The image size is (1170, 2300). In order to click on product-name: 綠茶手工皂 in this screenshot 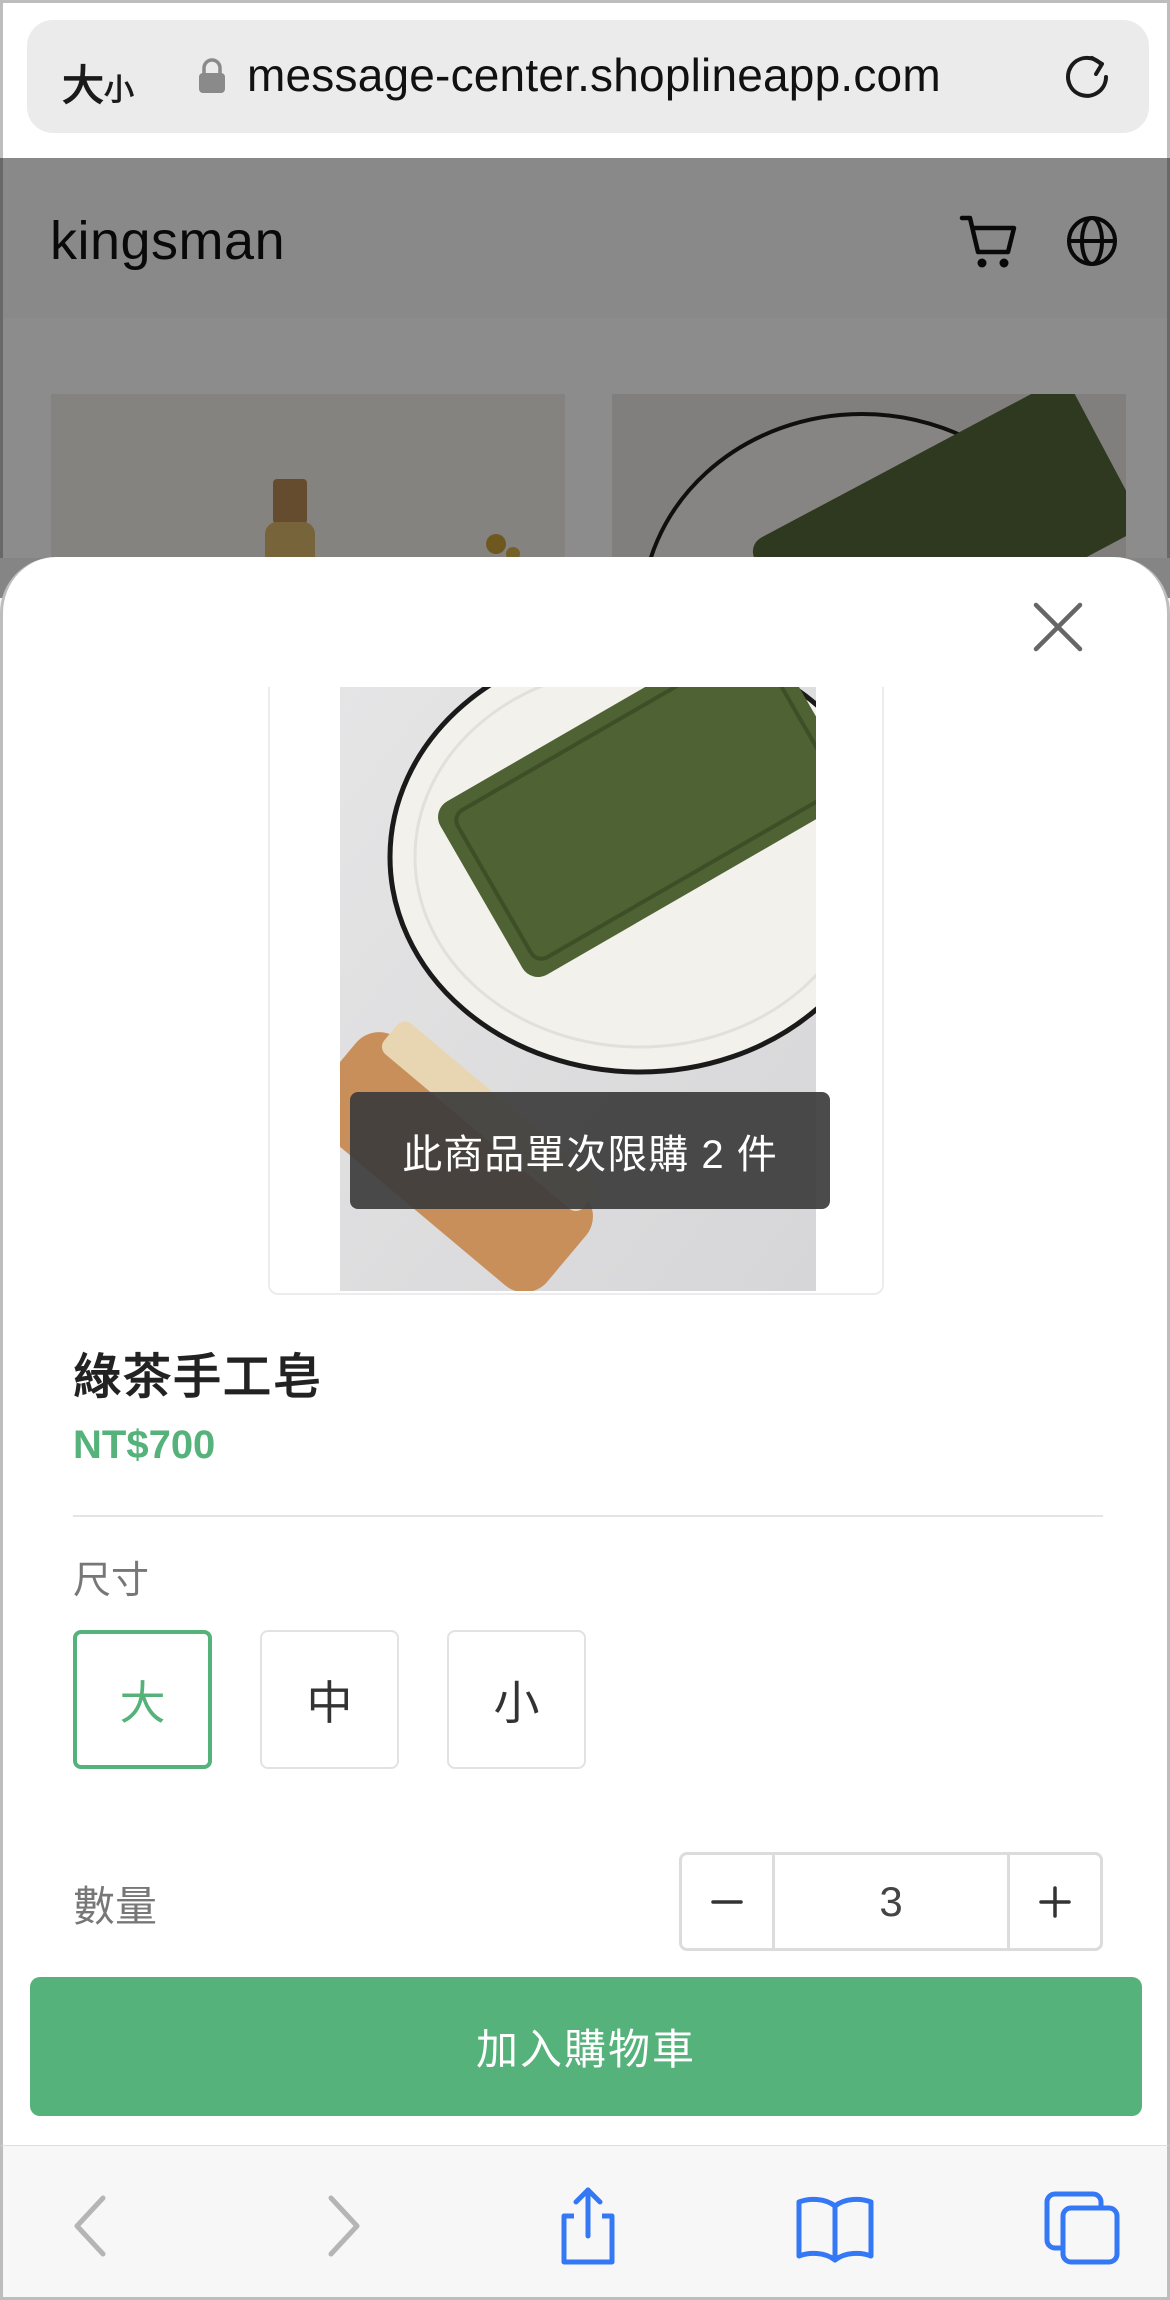, I will do `click(198, 1377)`.